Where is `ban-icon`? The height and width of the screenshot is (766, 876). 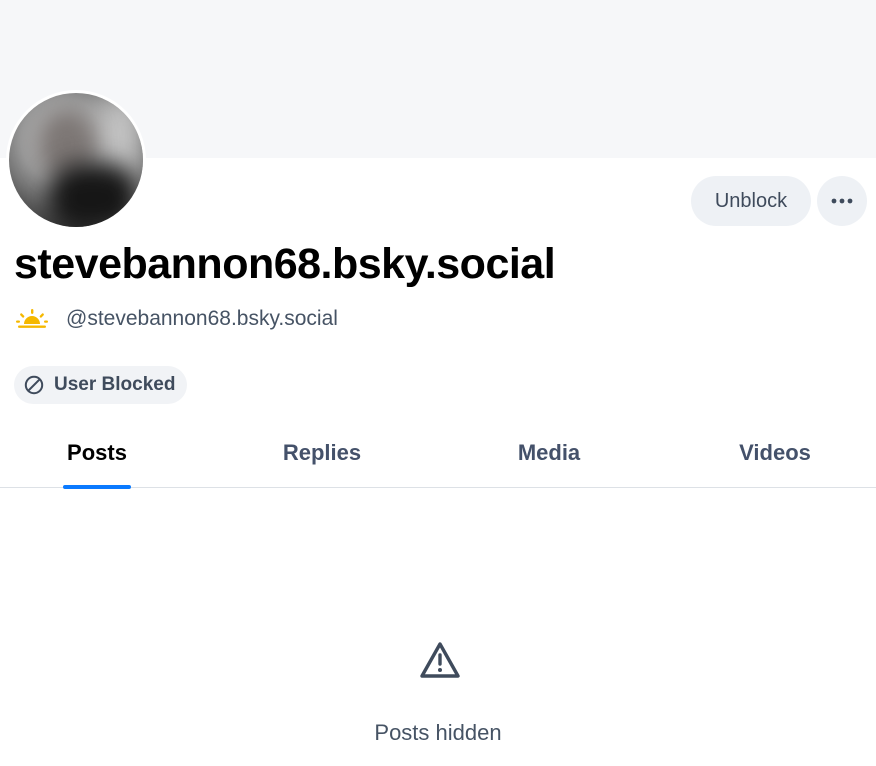 ban-icon is located at coordinates (34, 385).